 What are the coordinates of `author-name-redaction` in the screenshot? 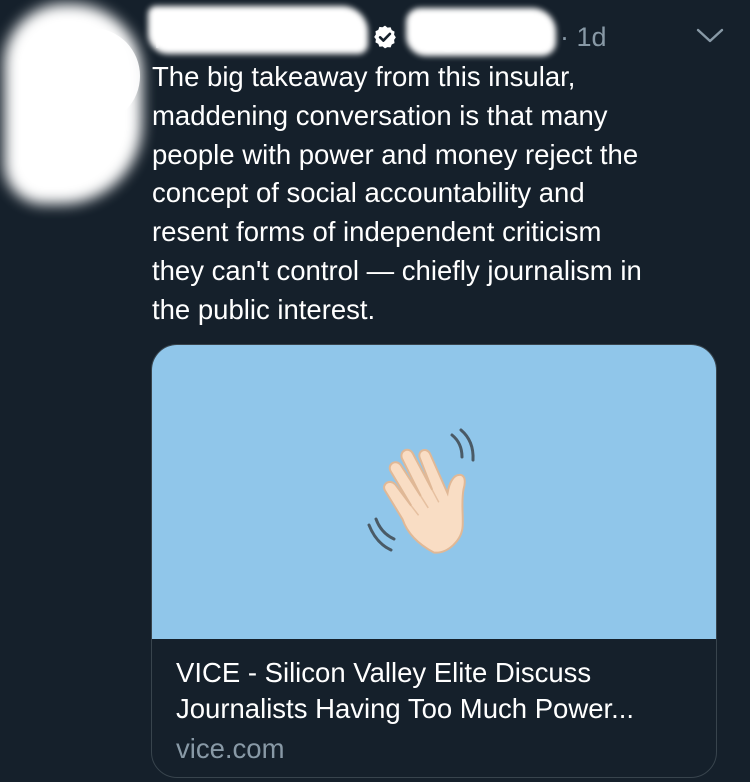 It's located at (258, 30).